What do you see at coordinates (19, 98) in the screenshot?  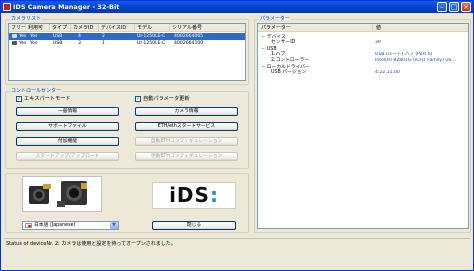 I see `expert-mode-checkbox` at bounding box center [19, 98].